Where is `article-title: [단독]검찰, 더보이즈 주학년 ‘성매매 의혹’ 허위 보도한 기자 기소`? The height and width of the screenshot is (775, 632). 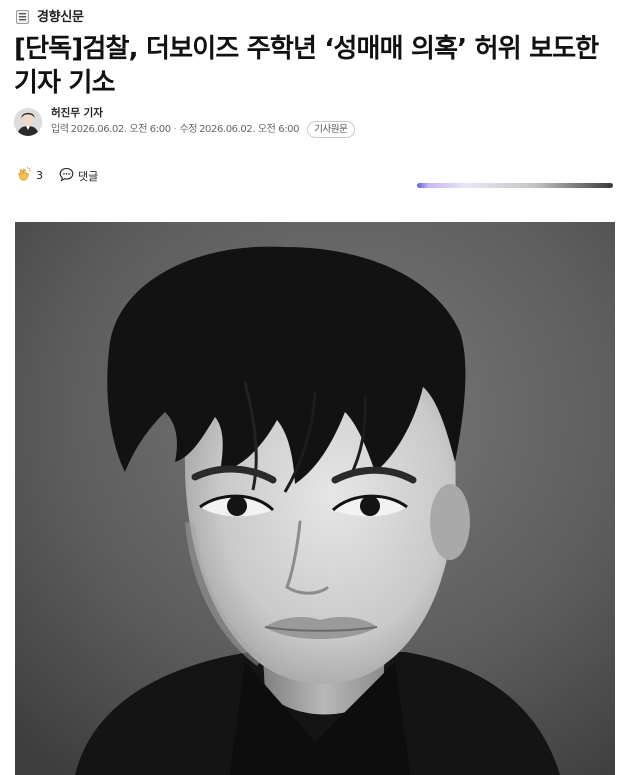
article-title: [단독]검찰, 더보이즈 주학년 ‘성매매 의혹’ 허위 보도한 기자 기소 is located at coordinates (306, 66).